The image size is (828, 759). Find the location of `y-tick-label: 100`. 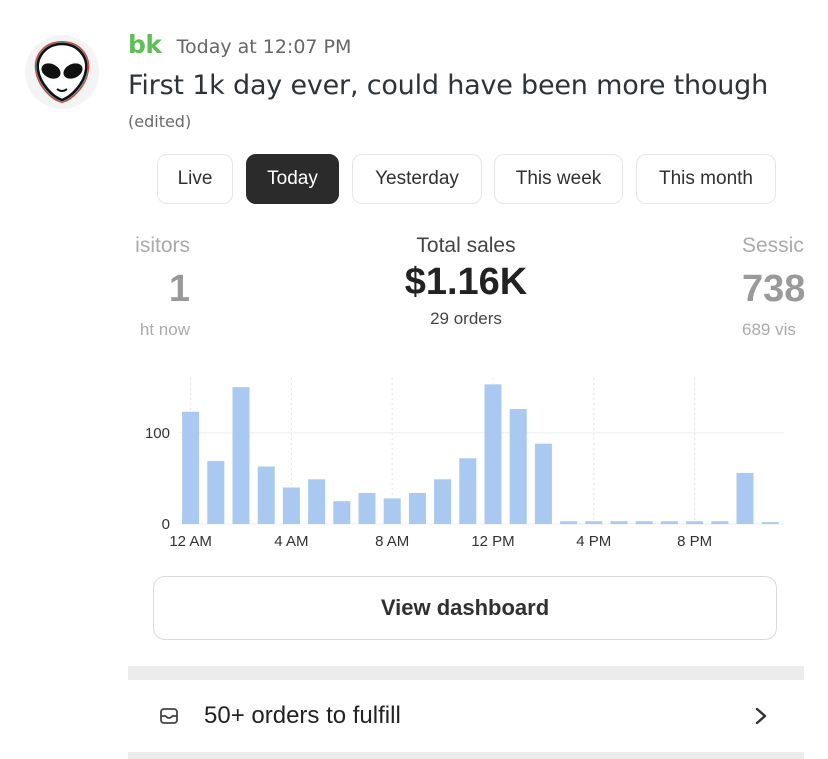

y-tick-label: 100 is located at coordinates (157, 433).